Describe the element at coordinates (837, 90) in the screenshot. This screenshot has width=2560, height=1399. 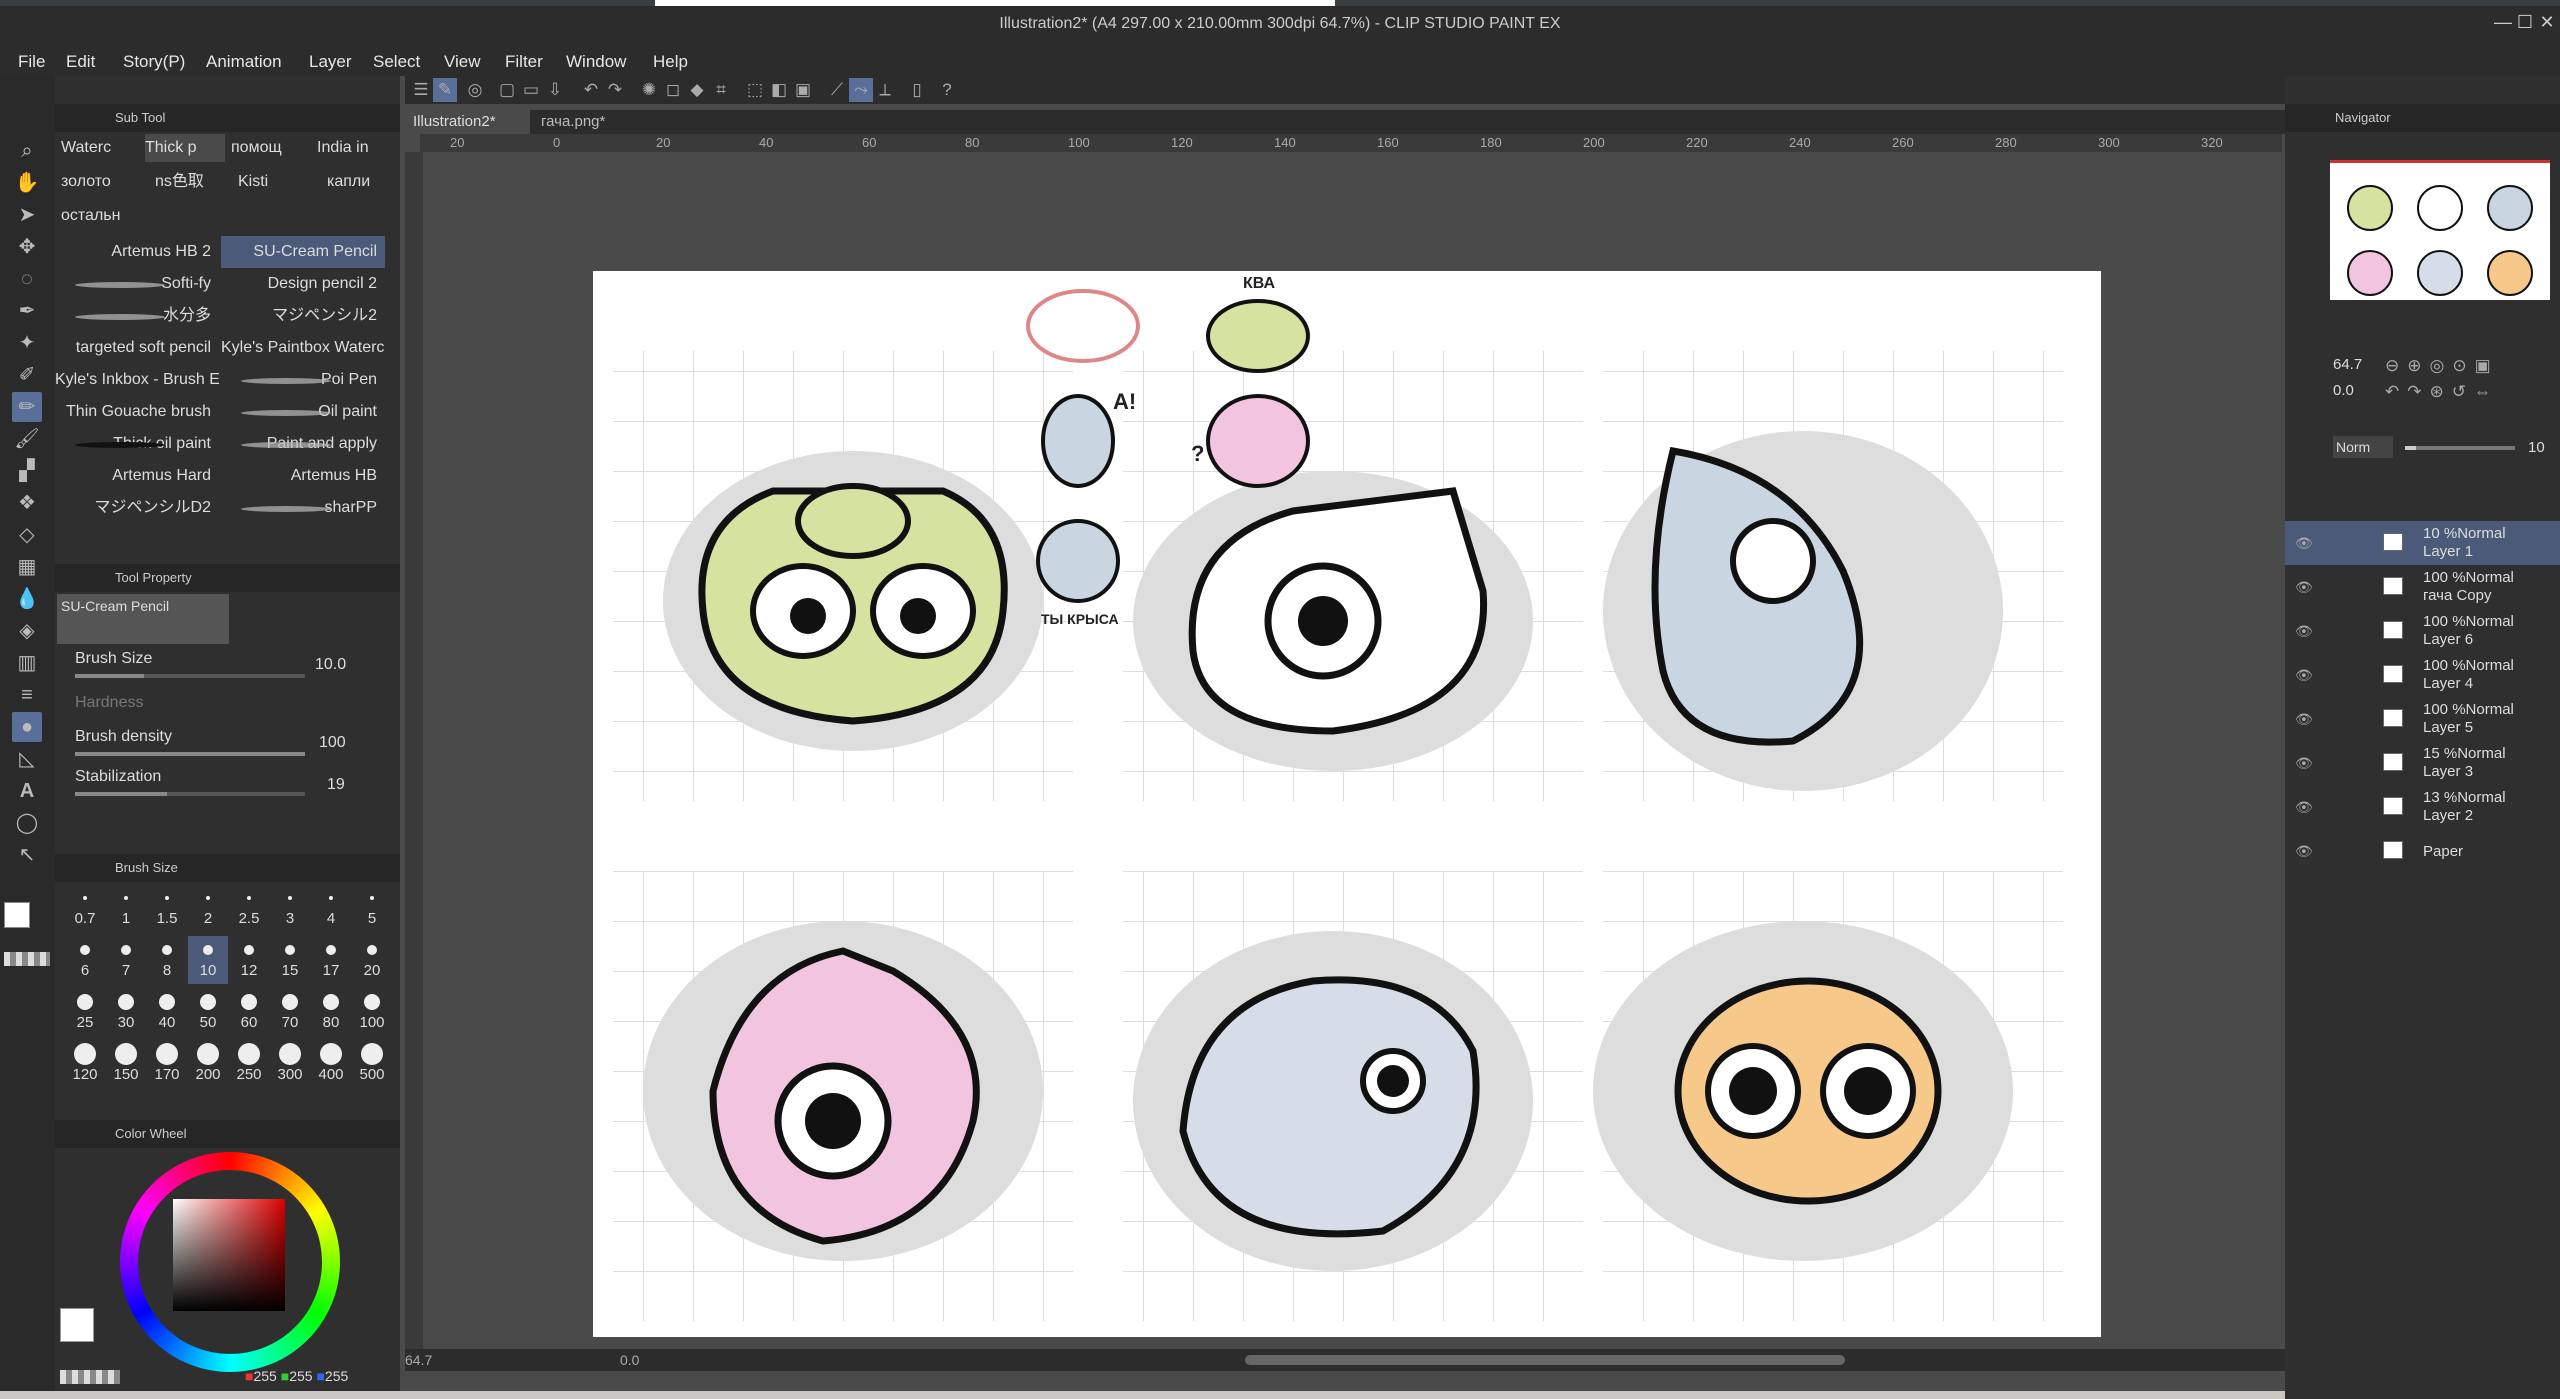
I see `snap-ruler-icon: ⟋` at that location.